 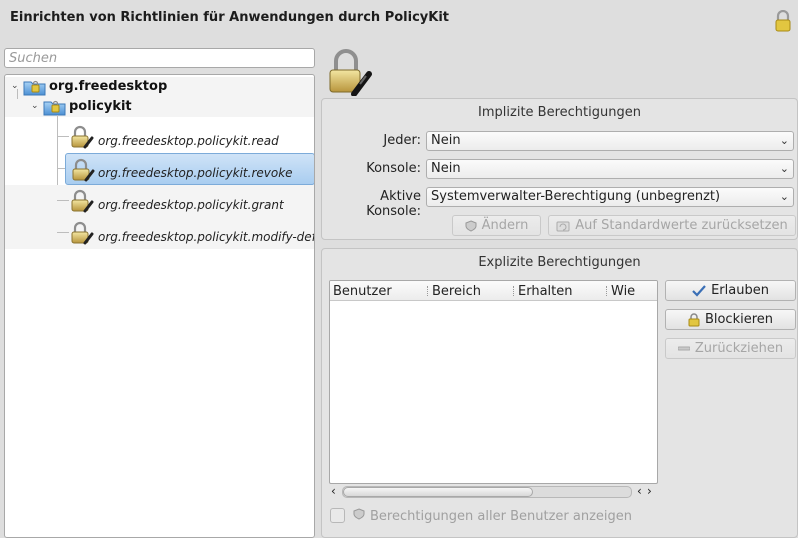 I want to click on block-button: Blockieren, so click(x=730, y=319).